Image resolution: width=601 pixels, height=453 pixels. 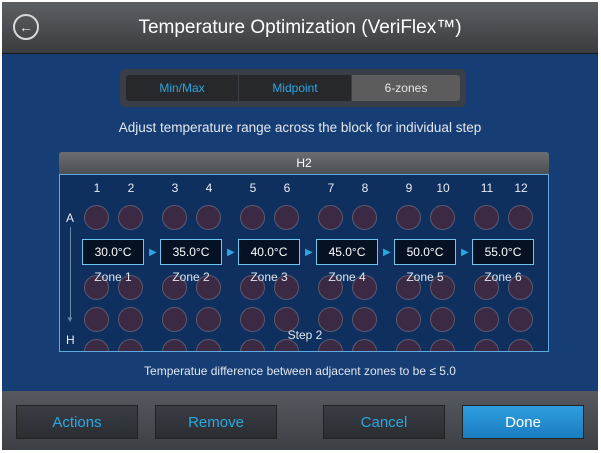 I want to click on column-number: 12, so click(x=521, y=188).